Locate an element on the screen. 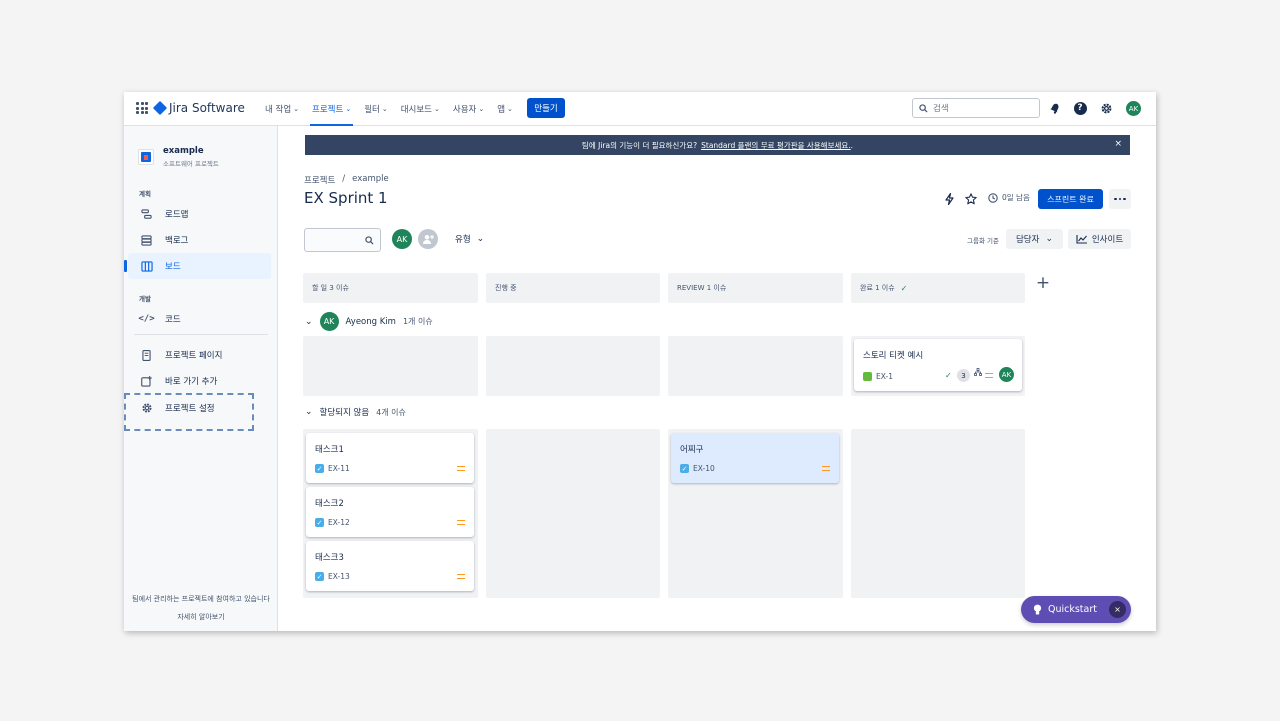 The width and height of the screenshot is (1280, 721). sidebar-item-board: 보드 is located at coordinates (197, 266).